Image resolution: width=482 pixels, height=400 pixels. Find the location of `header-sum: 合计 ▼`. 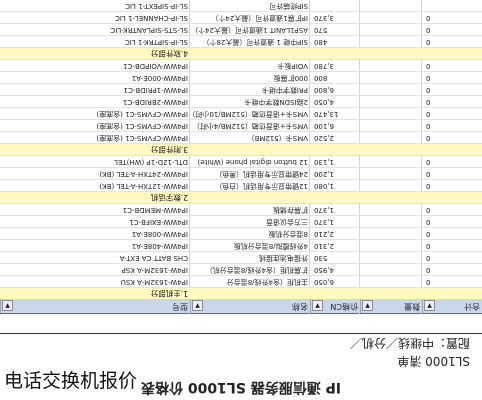

header-sum: 合计 ▼ is located at coordinates (452, 306).